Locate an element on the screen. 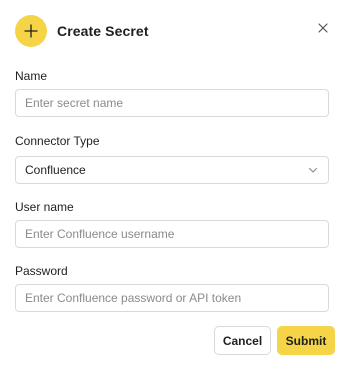 This screenshot has width=348, height=370. dialog-title: Create Secret is located at coordinates (103, 31).